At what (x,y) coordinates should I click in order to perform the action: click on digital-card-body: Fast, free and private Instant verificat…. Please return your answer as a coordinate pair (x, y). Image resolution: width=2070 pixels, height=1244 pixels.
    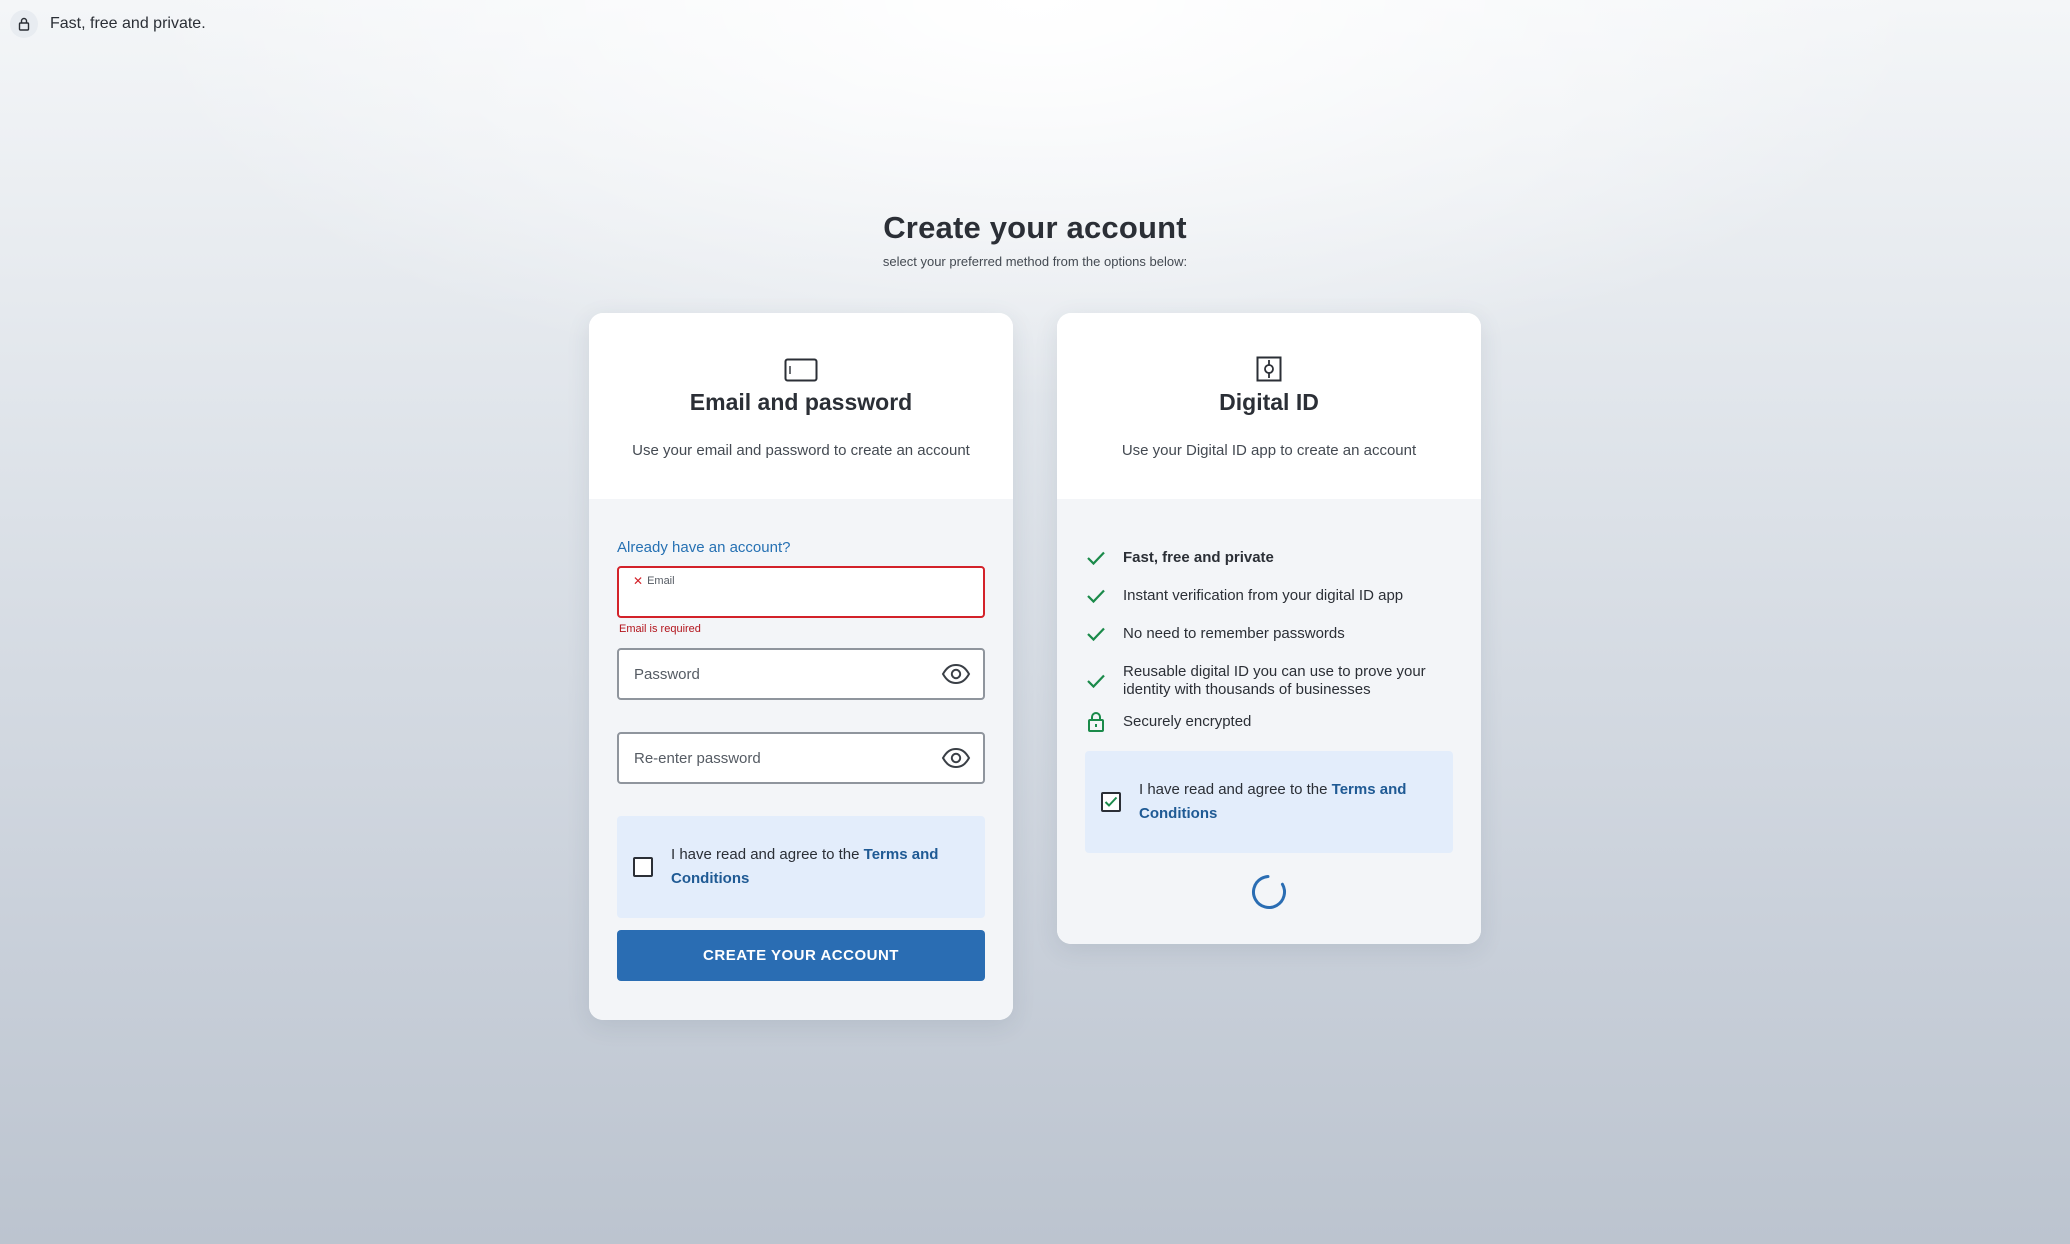
    Looking at the image, I should click on (1269, 721).